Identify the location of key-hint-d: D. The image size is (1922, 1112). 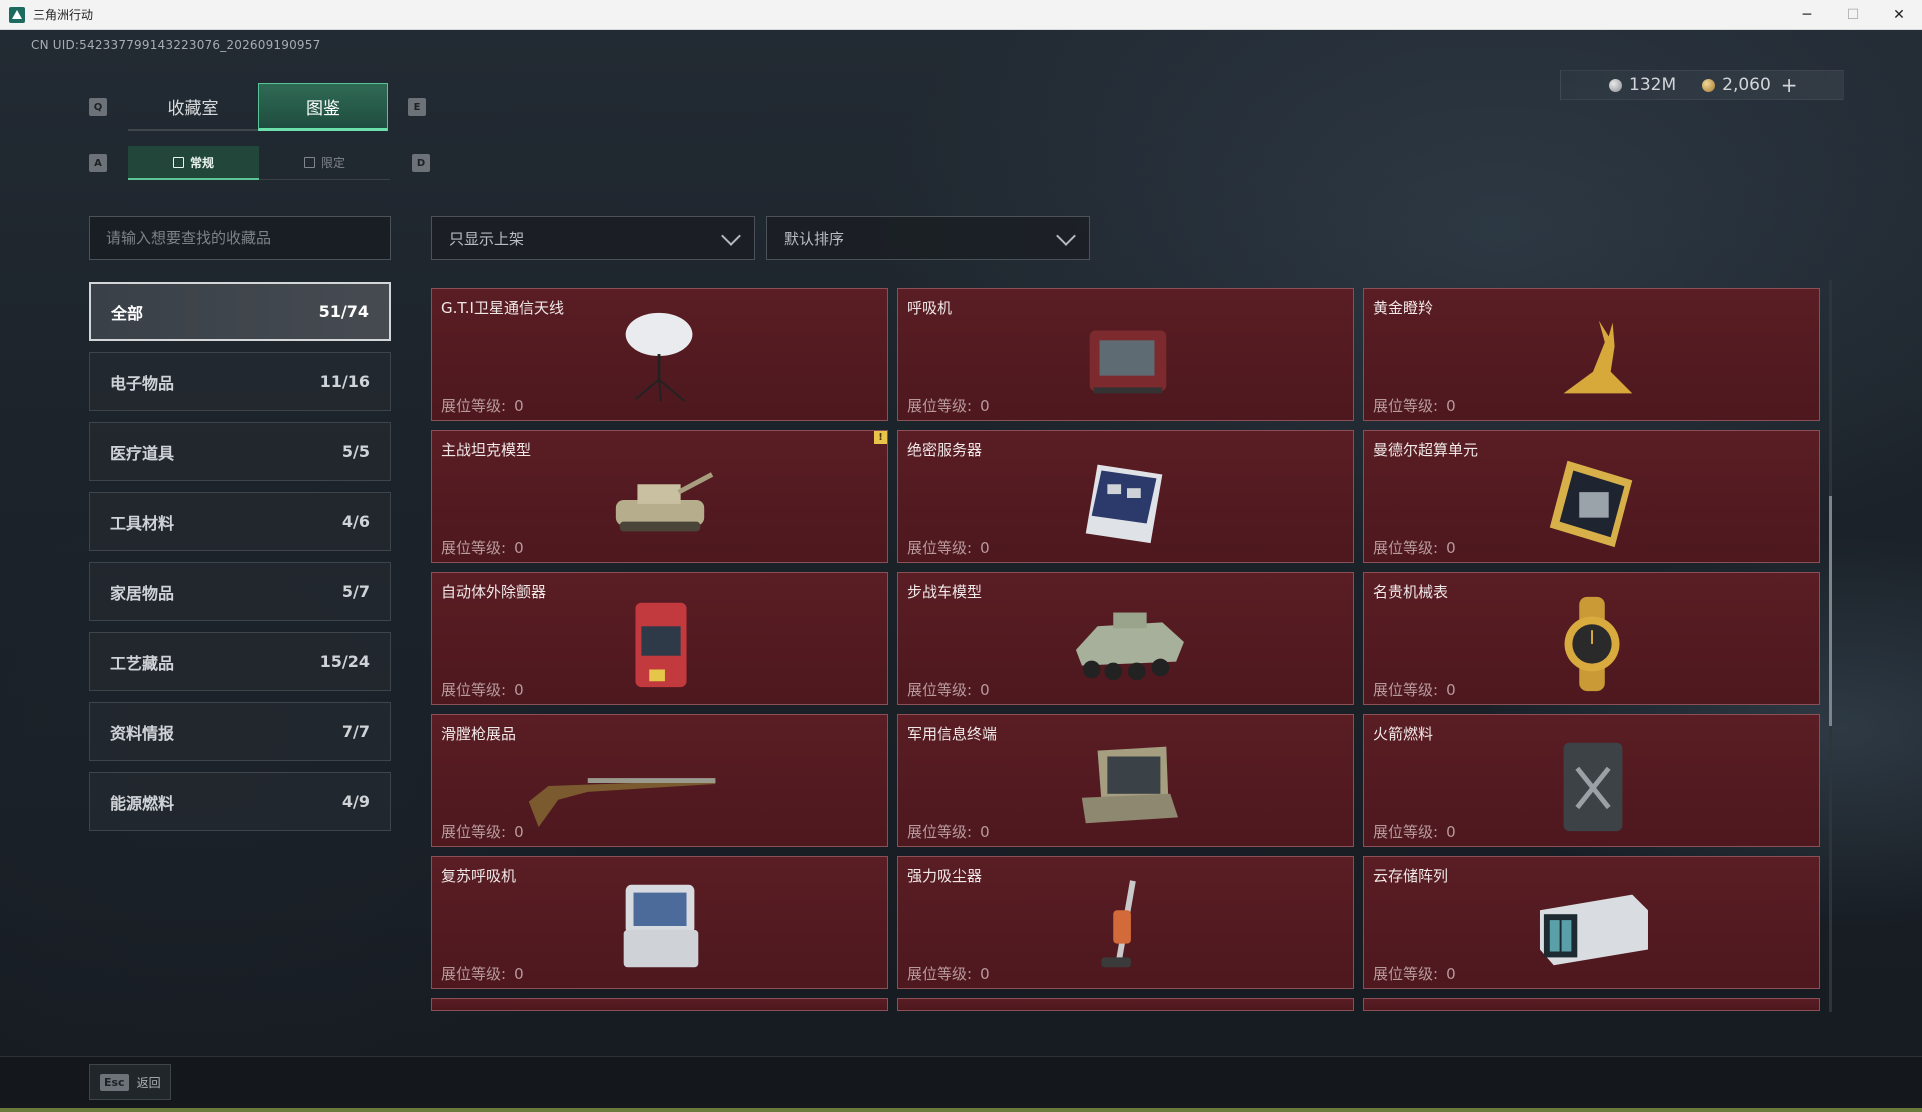
(421, 163).